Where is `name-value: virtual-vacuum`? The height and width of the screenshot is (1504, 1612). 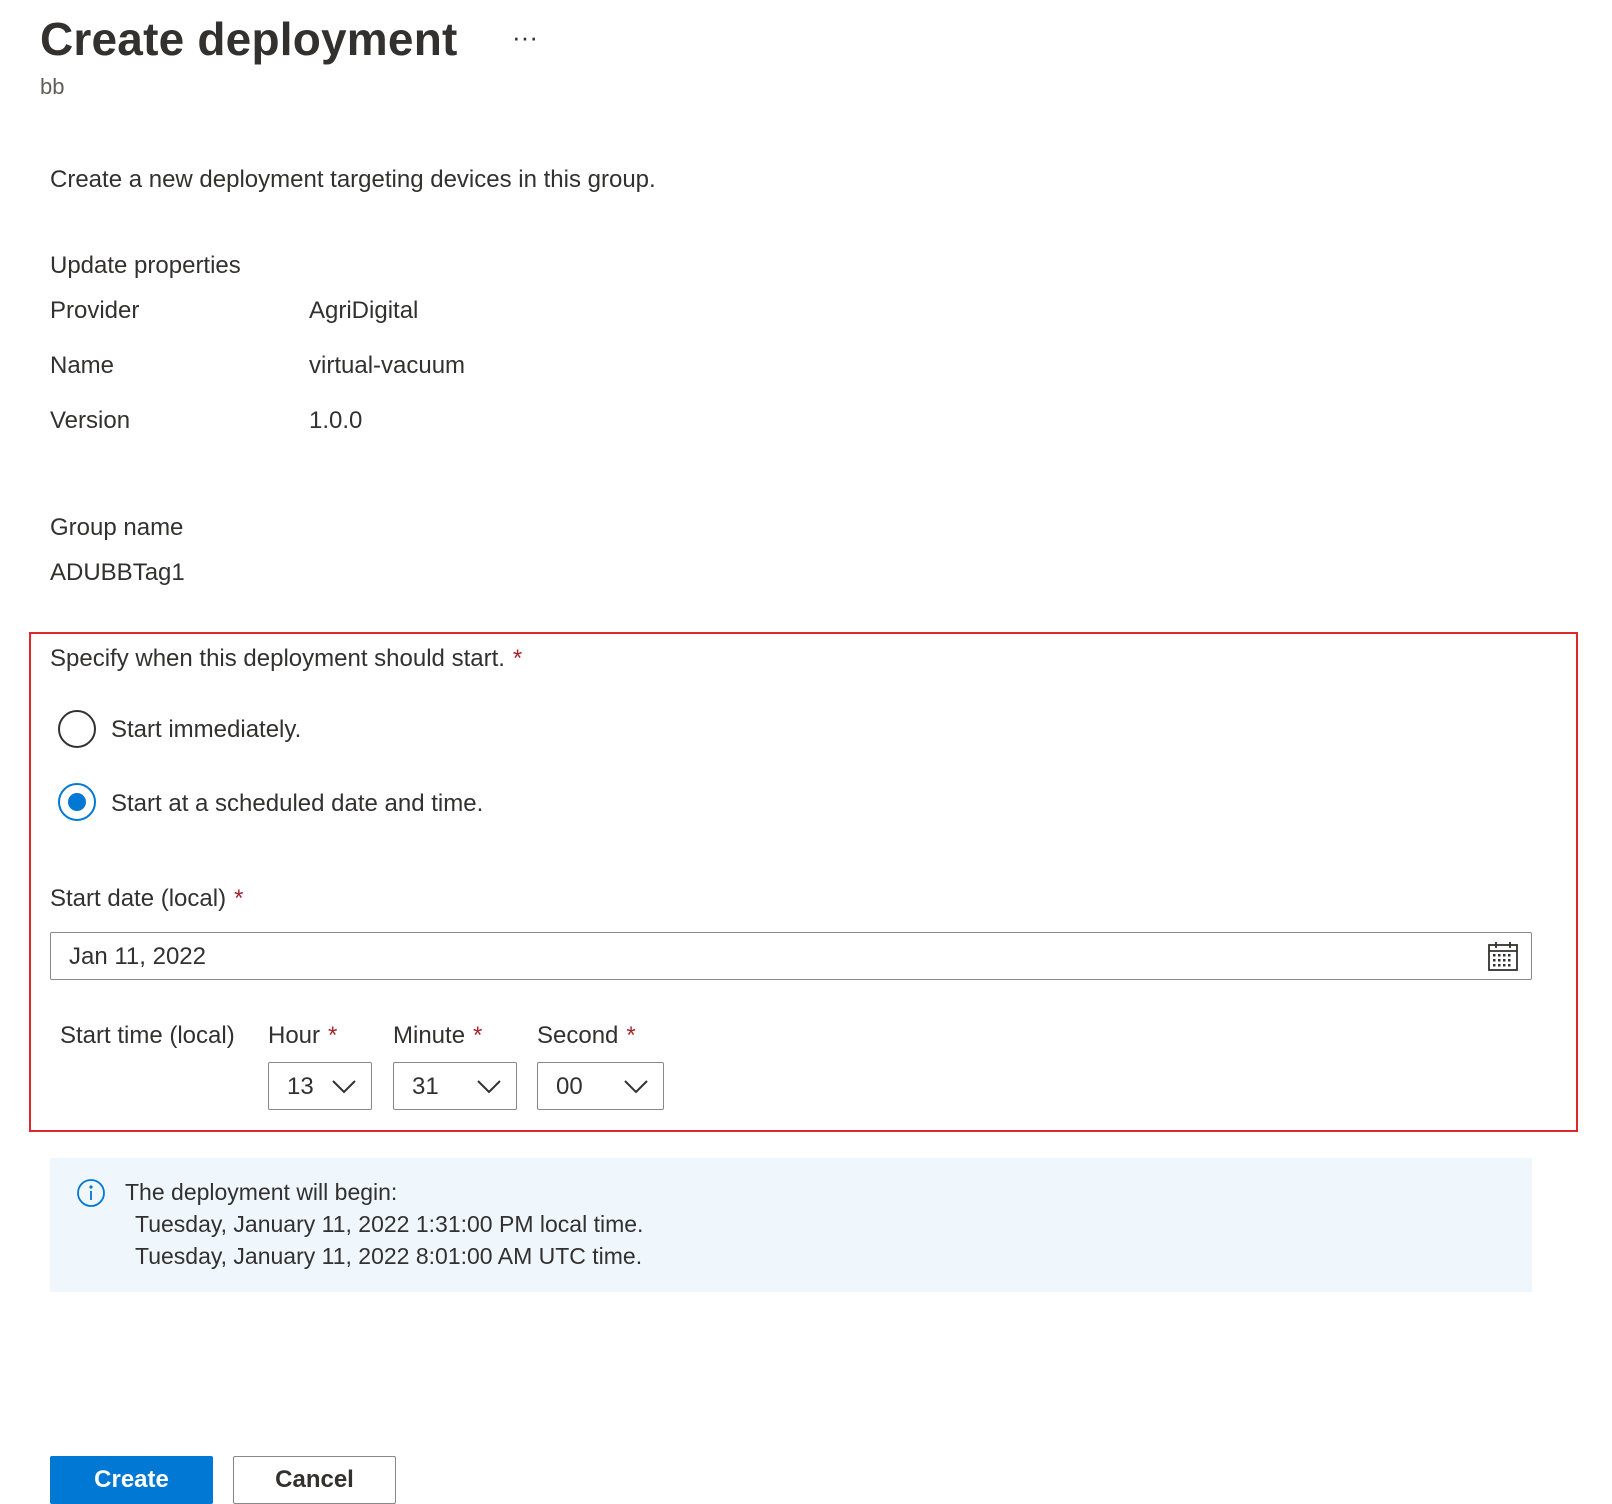 name-value: virtual-vacuum is located at coordinates (387, 365).